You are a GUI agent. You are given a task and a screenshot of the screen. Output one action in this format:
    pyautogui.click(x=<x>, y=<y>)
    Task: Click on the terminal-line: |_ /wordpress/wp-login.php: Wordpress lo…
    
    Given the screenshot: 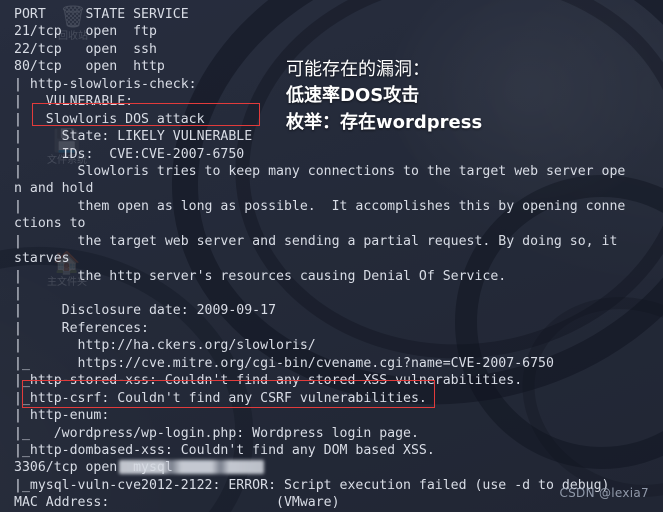 What is the action you would take?
    pyautogui.click(x=216, y=433)
    